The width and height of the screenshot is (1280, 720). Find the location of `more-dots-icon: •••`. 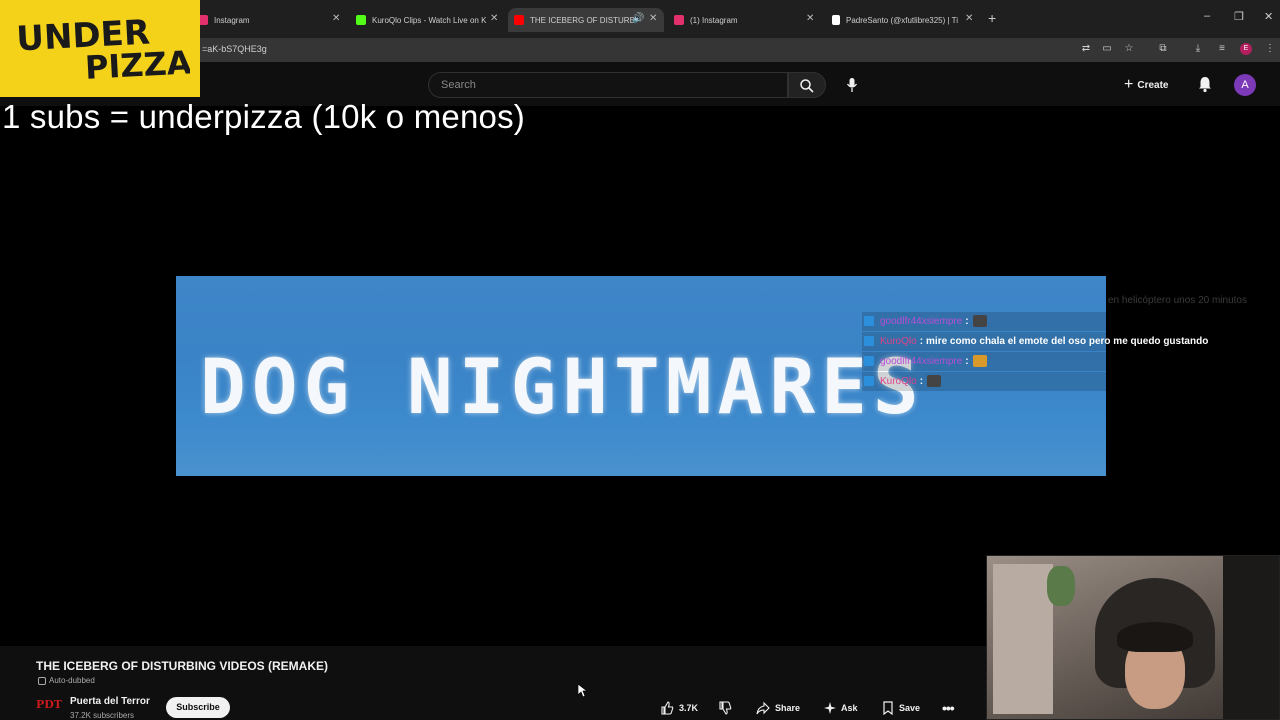

more-dots-icon: ••• is located at coordinates (948, 707).